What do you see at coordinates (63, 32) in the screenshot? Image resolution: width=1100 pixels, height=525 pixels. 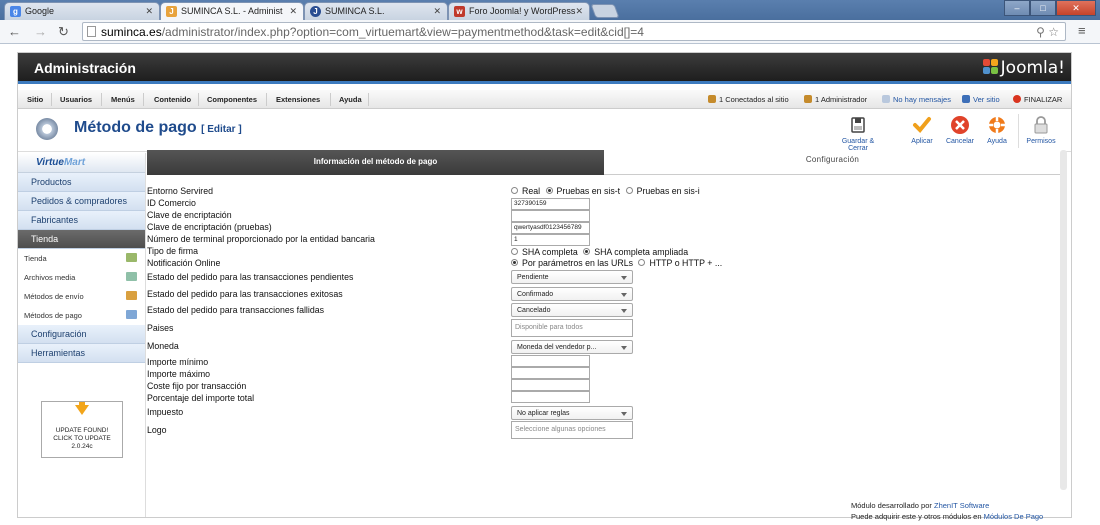 I see `reload-icon: ↻` at bounding box center [63, 32].